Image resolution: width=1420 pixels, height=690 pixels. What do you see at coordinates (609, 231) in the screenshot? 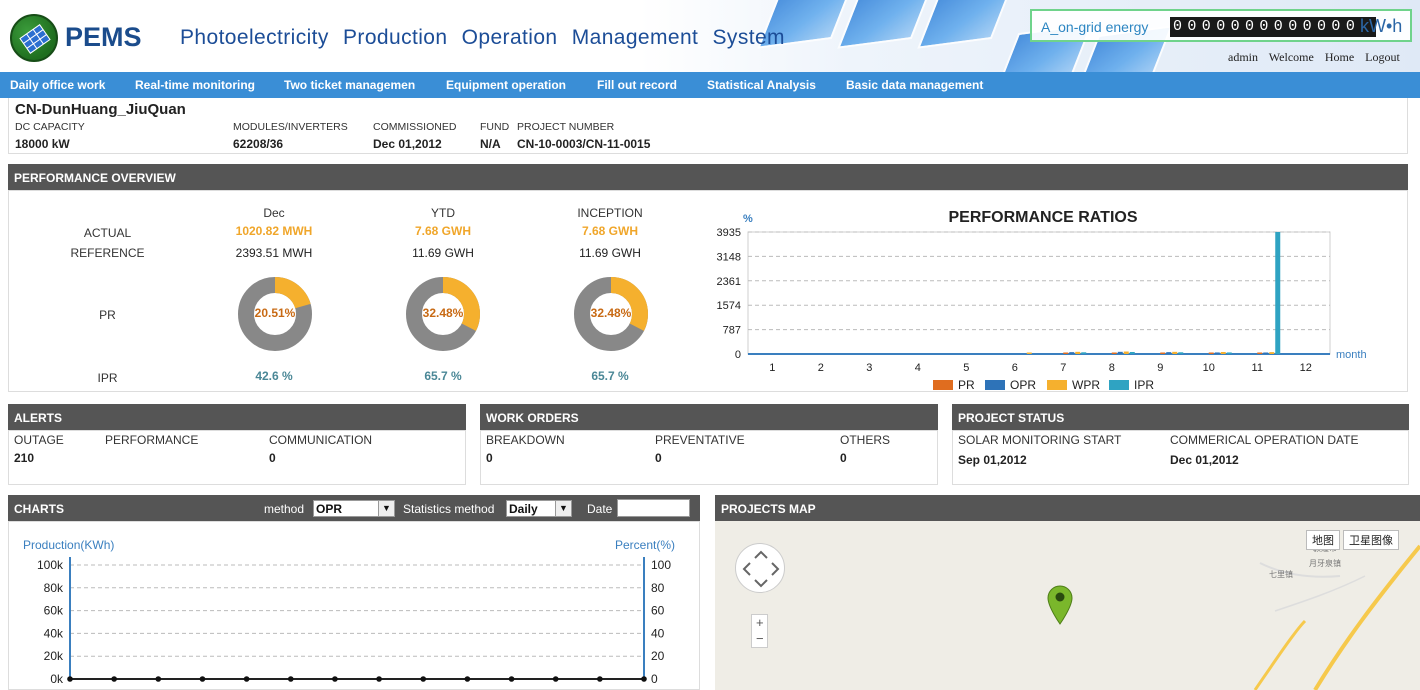
I see `actual-value-inception: 7.68 GWH` at bounding box center [609, 231].